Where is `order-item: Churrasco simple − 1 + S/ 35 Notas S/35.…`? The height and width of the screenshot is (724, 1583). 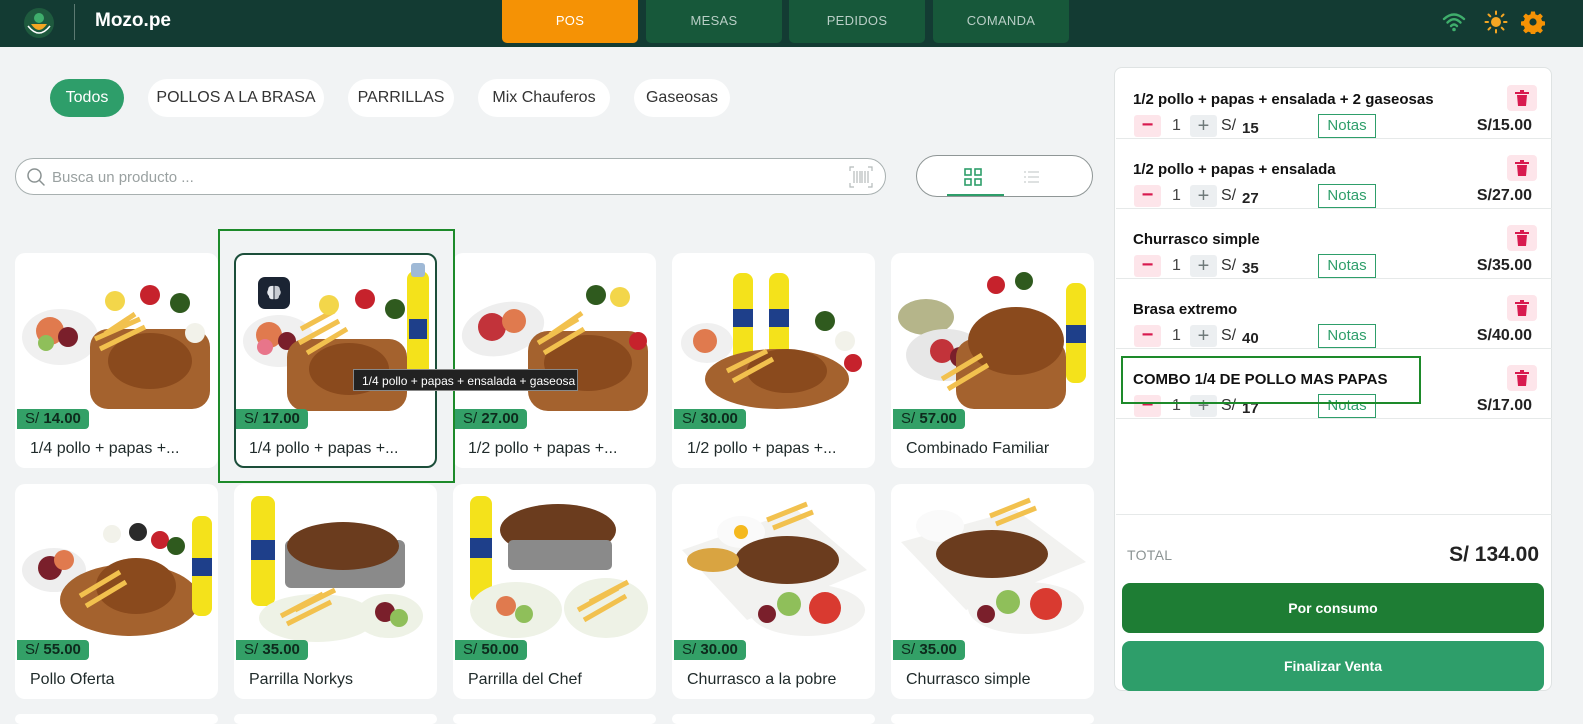 order-item: Churrasco simple − 1 + S/ 35 Notas S/35.… is located at coordinates (1334, 244).